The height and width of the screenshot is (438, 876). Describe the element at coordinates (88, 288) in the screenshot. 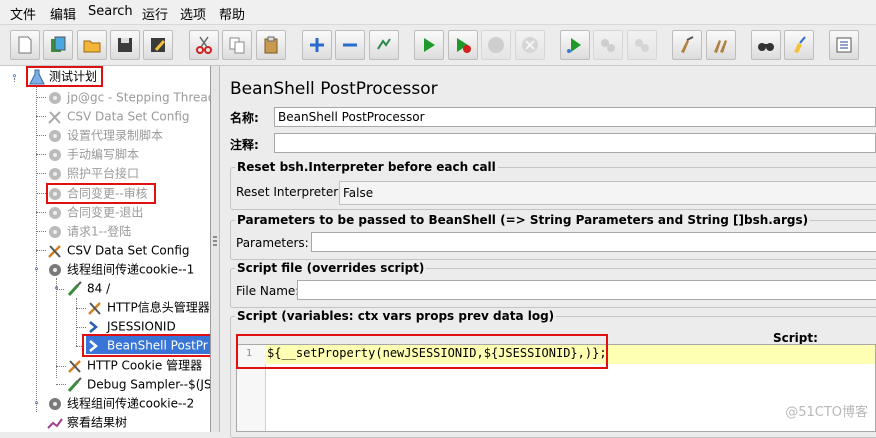

I see `tree-node-http-sampler: 84 /` at that location.